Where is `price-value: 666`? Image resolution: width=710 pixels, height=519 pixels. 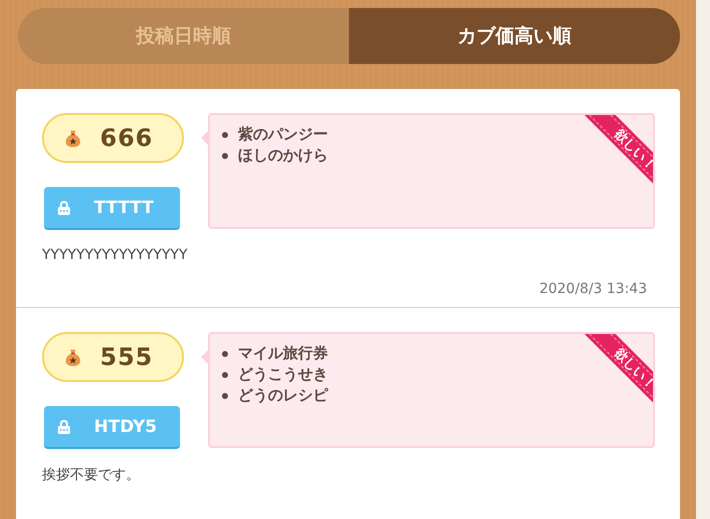 price-value: 666 is located at coordinates (127, 138).